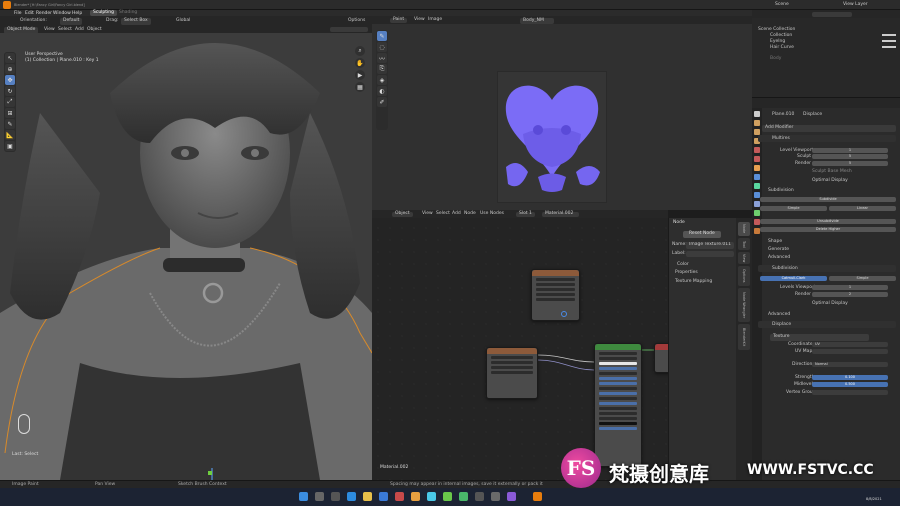 The width and height of the screenshot is (900, 506). What do you see at coordinates (781, 191) in the screenshot?
I see `subdivision-subpanel: Subdivision` at bounding box center [781, 191].